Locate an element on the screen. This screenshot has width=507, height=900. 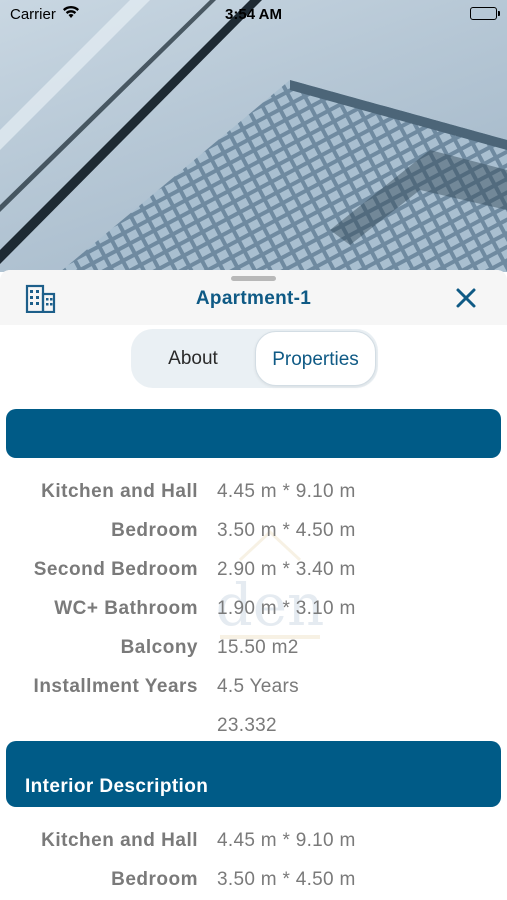
properties-section-header is located at coordinates (253, 433).